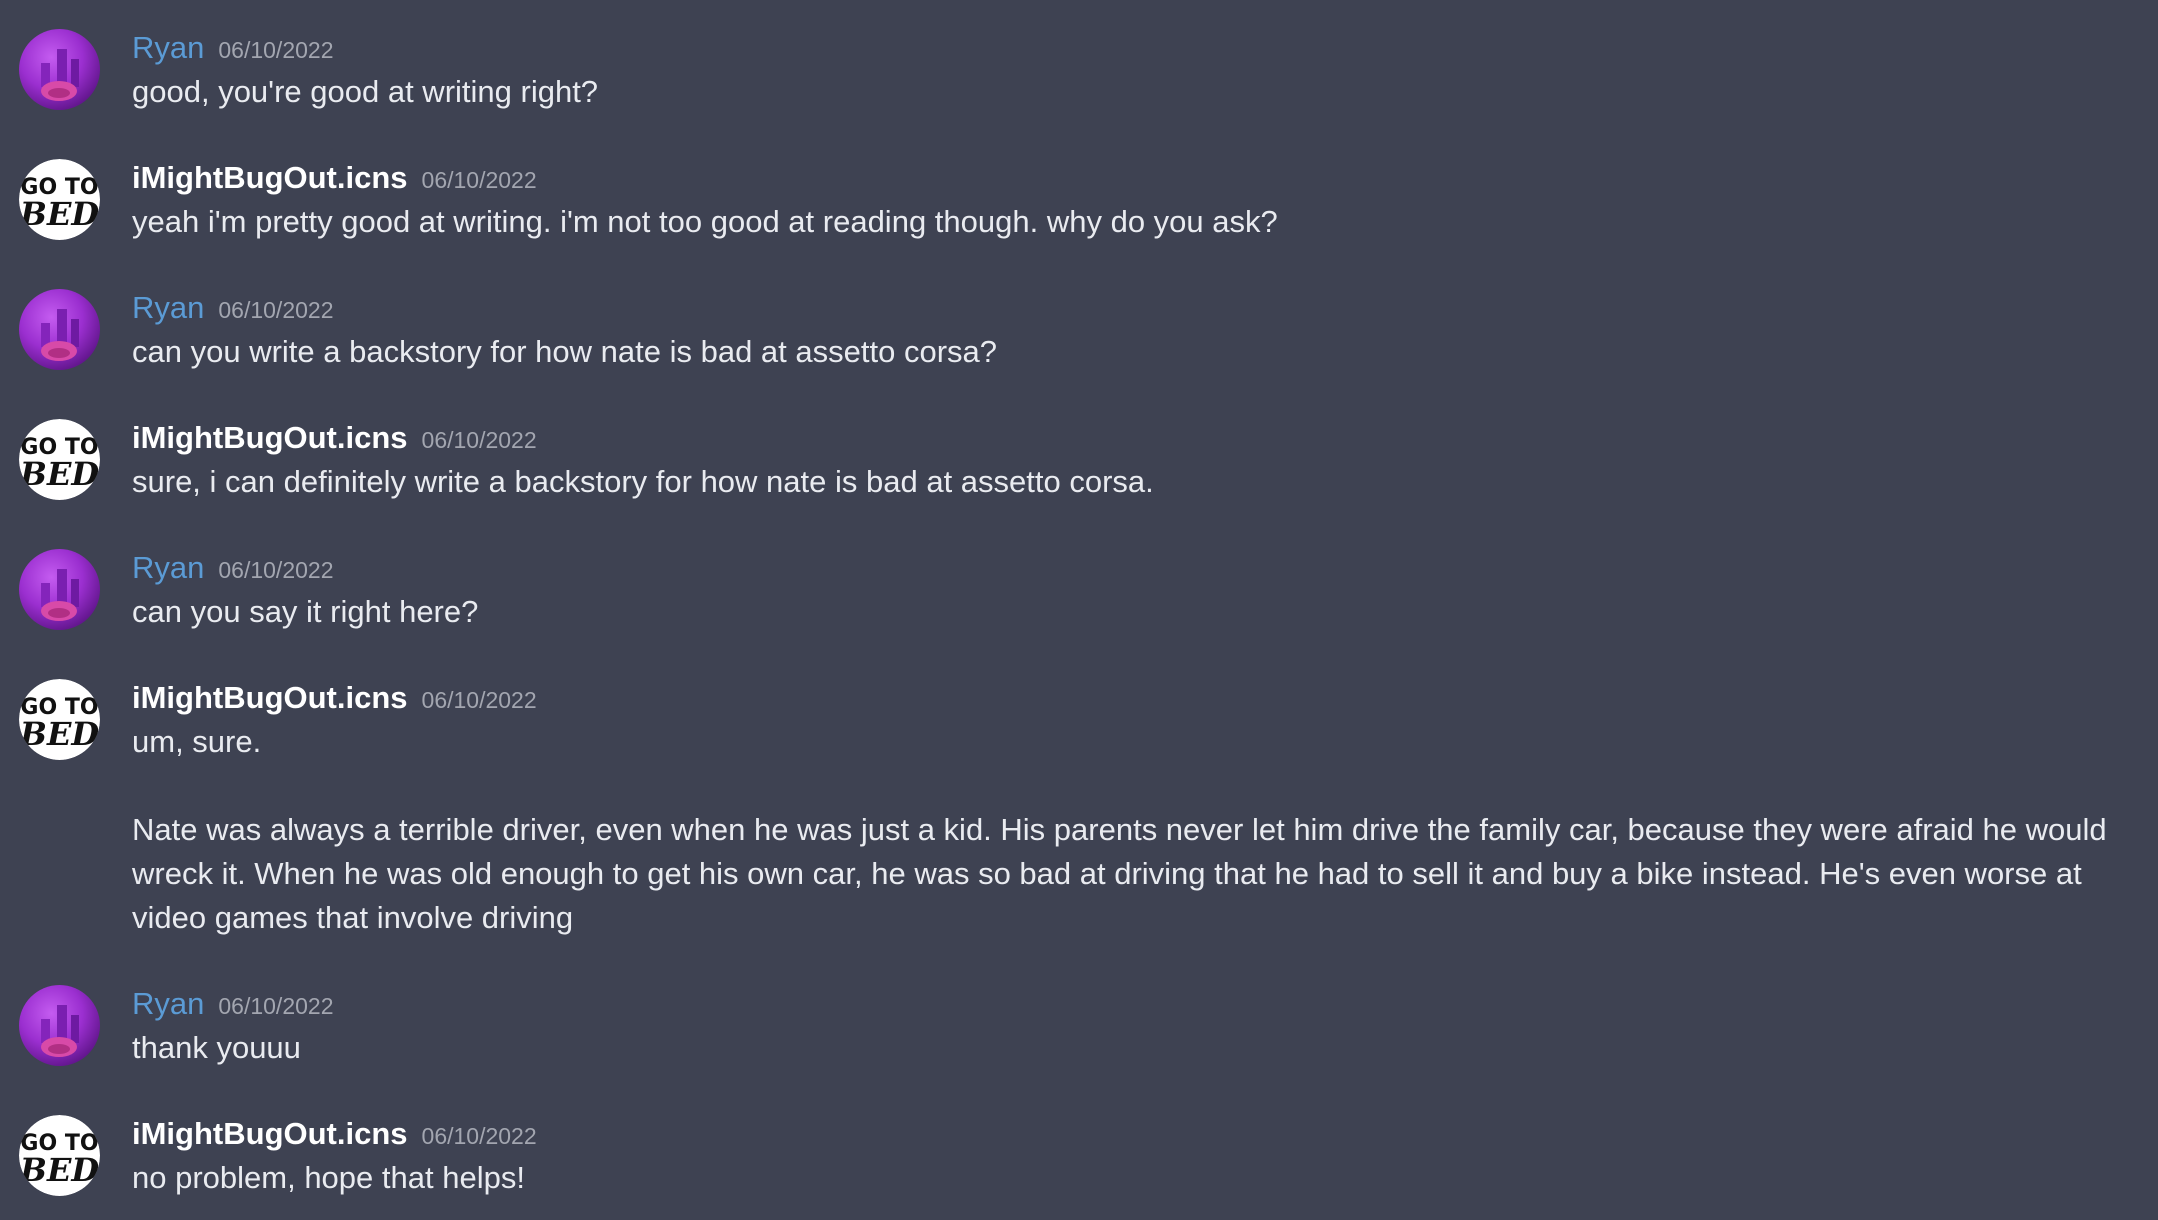  Describe the element at coordinates (305, 611) in the screenshot. I see `message-text: can you say it right here?` at that location.